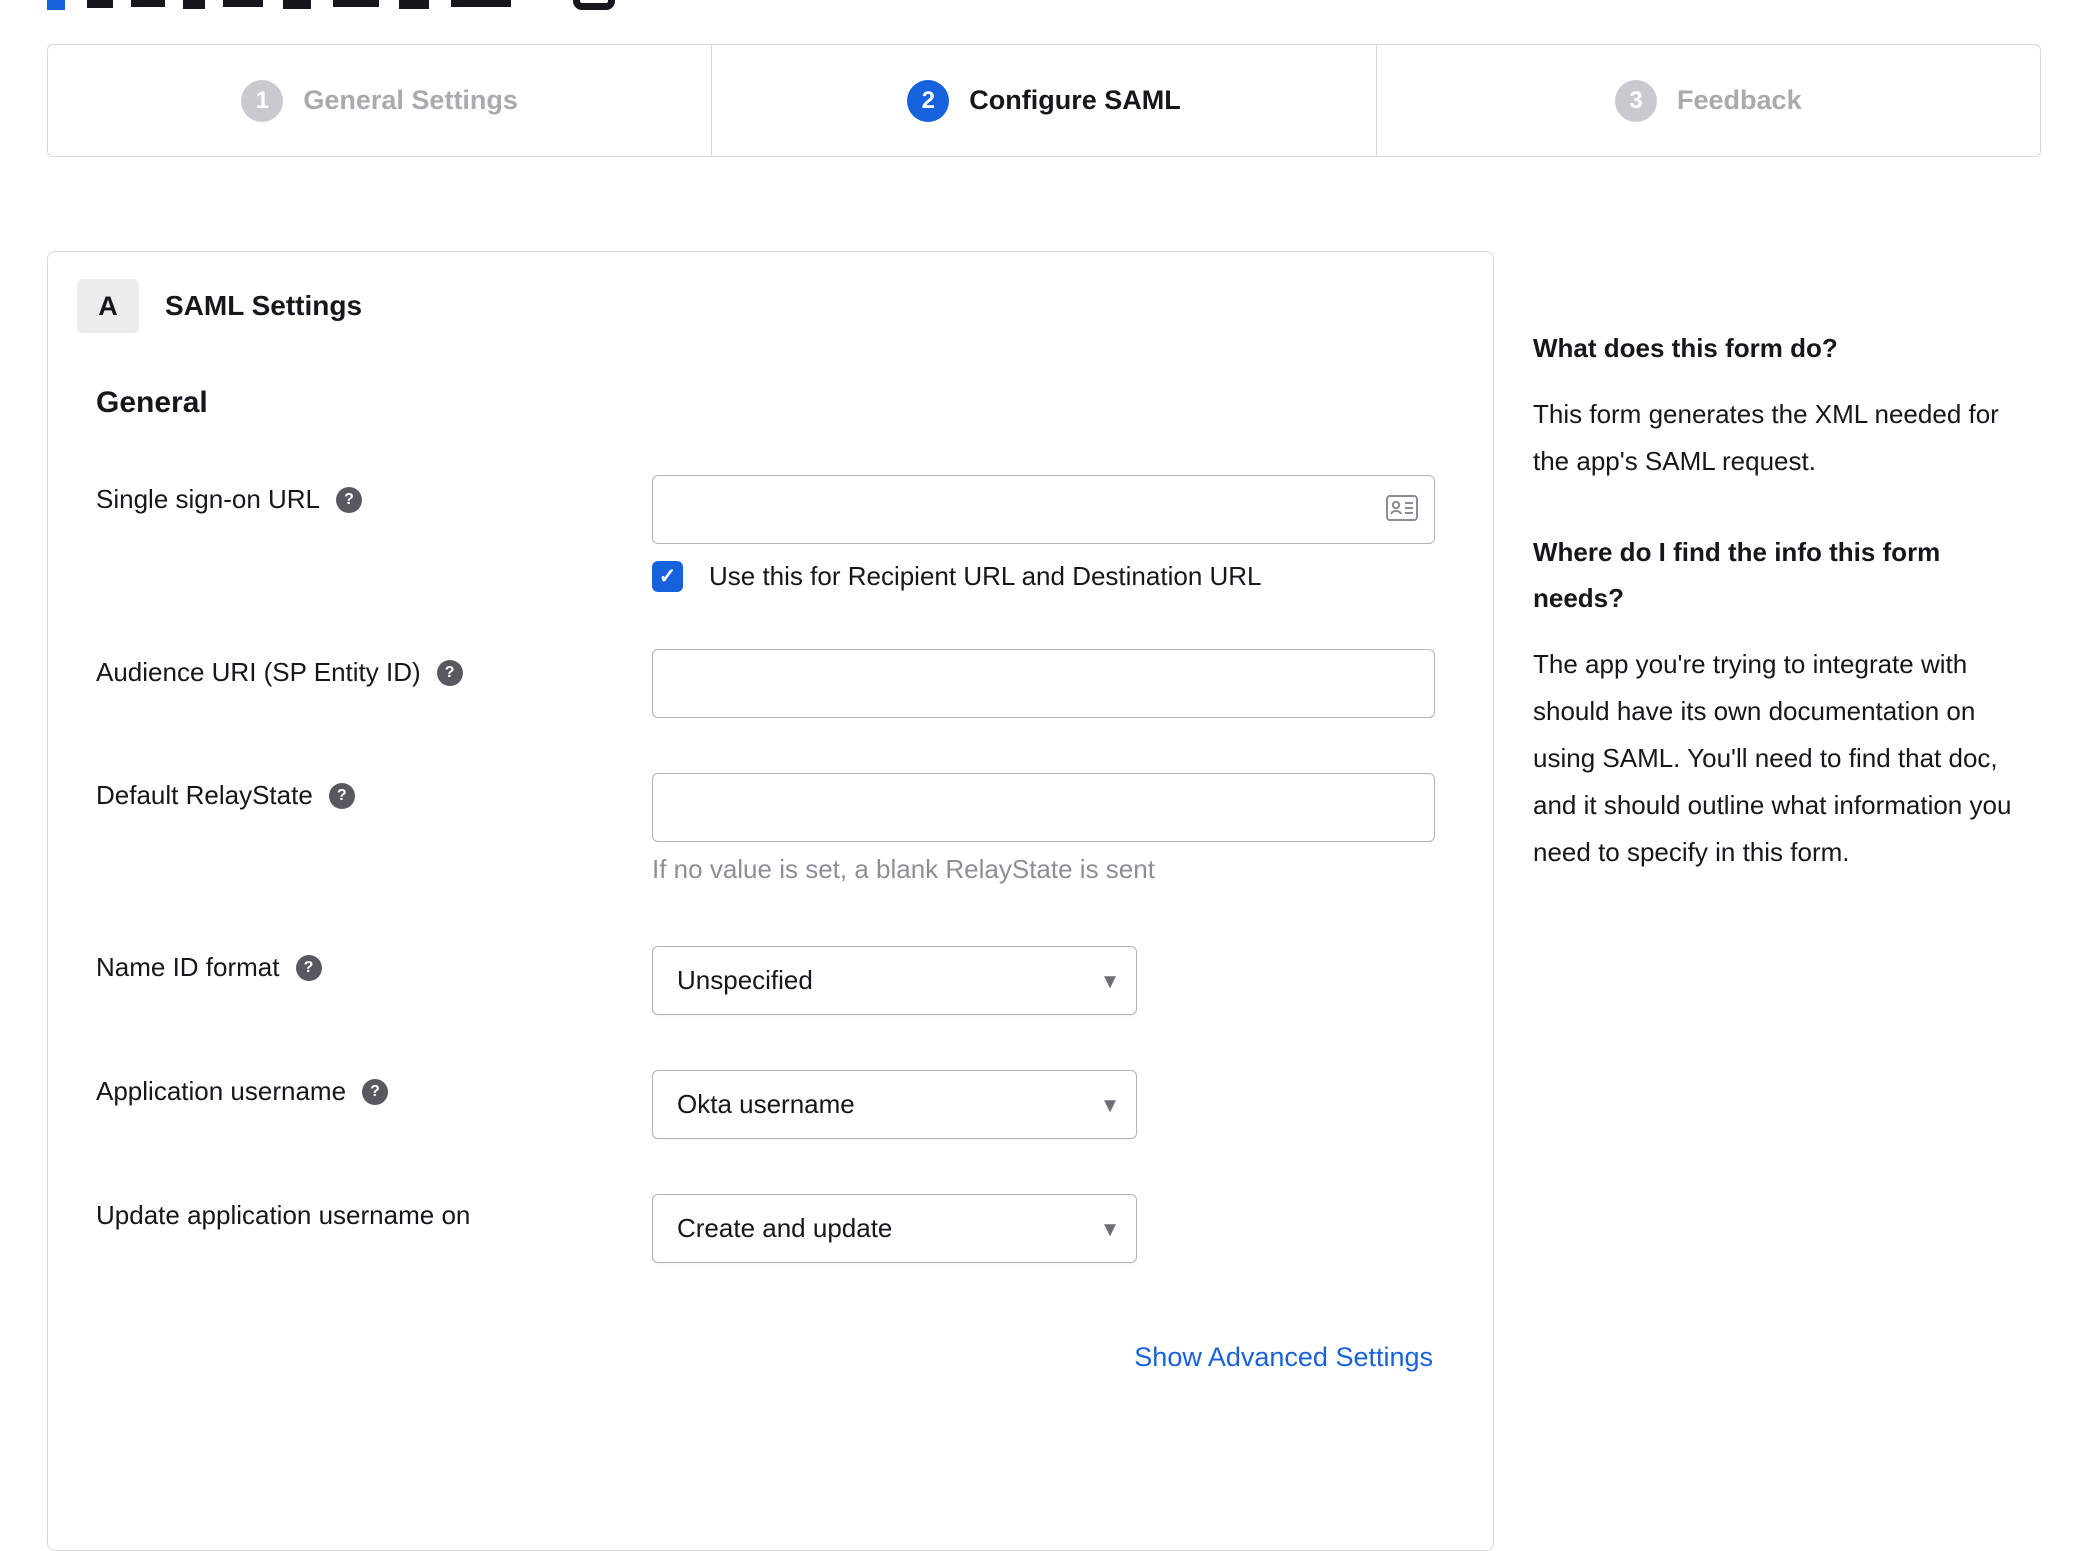  I want to click on clipped-header-fragments, so click(497, 5).